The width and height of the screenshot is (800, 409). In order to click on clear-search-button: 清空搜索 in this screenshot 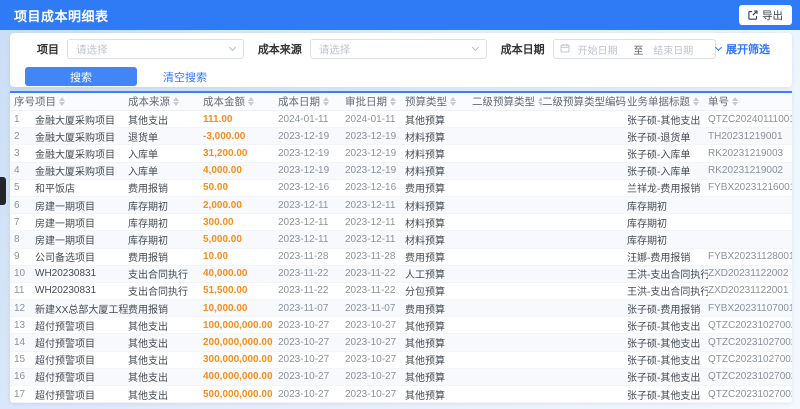, I will do `click(185, 77)`.